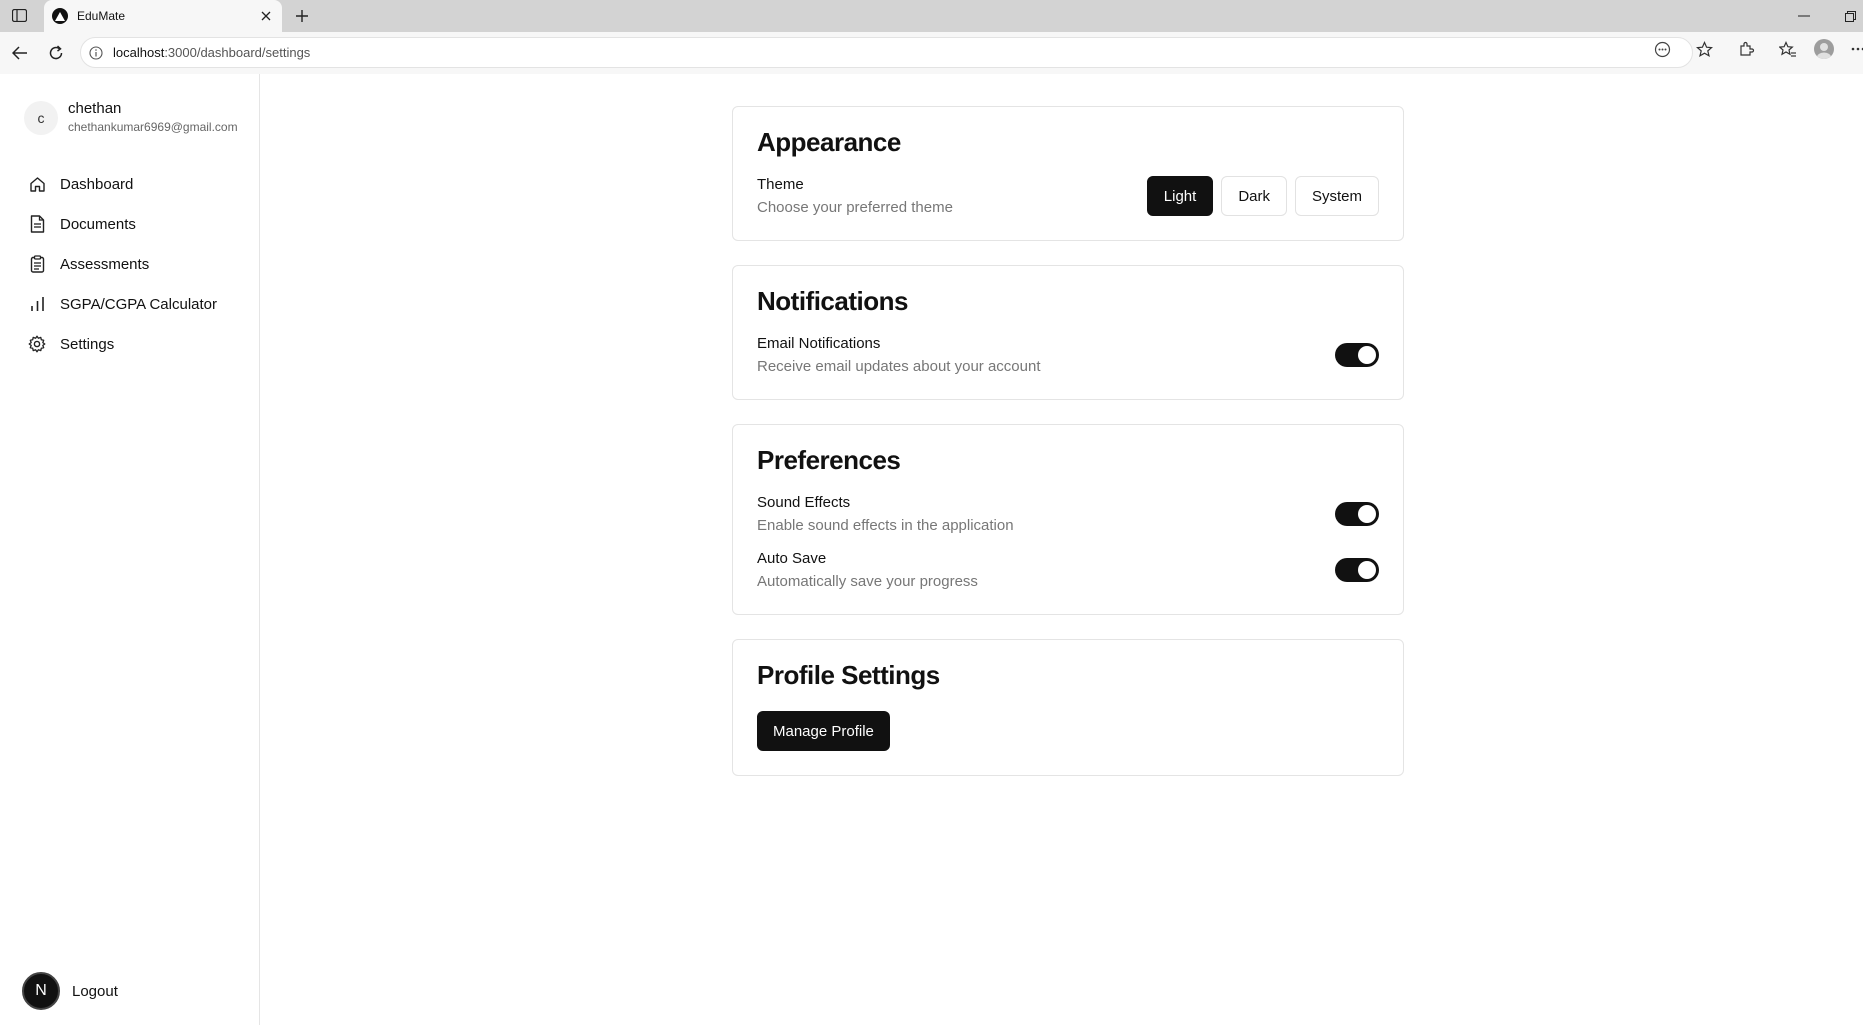 The width and height of the screenshot is (1863, 1025). Describe the element at coordinates (829, 142) in the screenshot. I see `appearance-title: Appearance` at that location.